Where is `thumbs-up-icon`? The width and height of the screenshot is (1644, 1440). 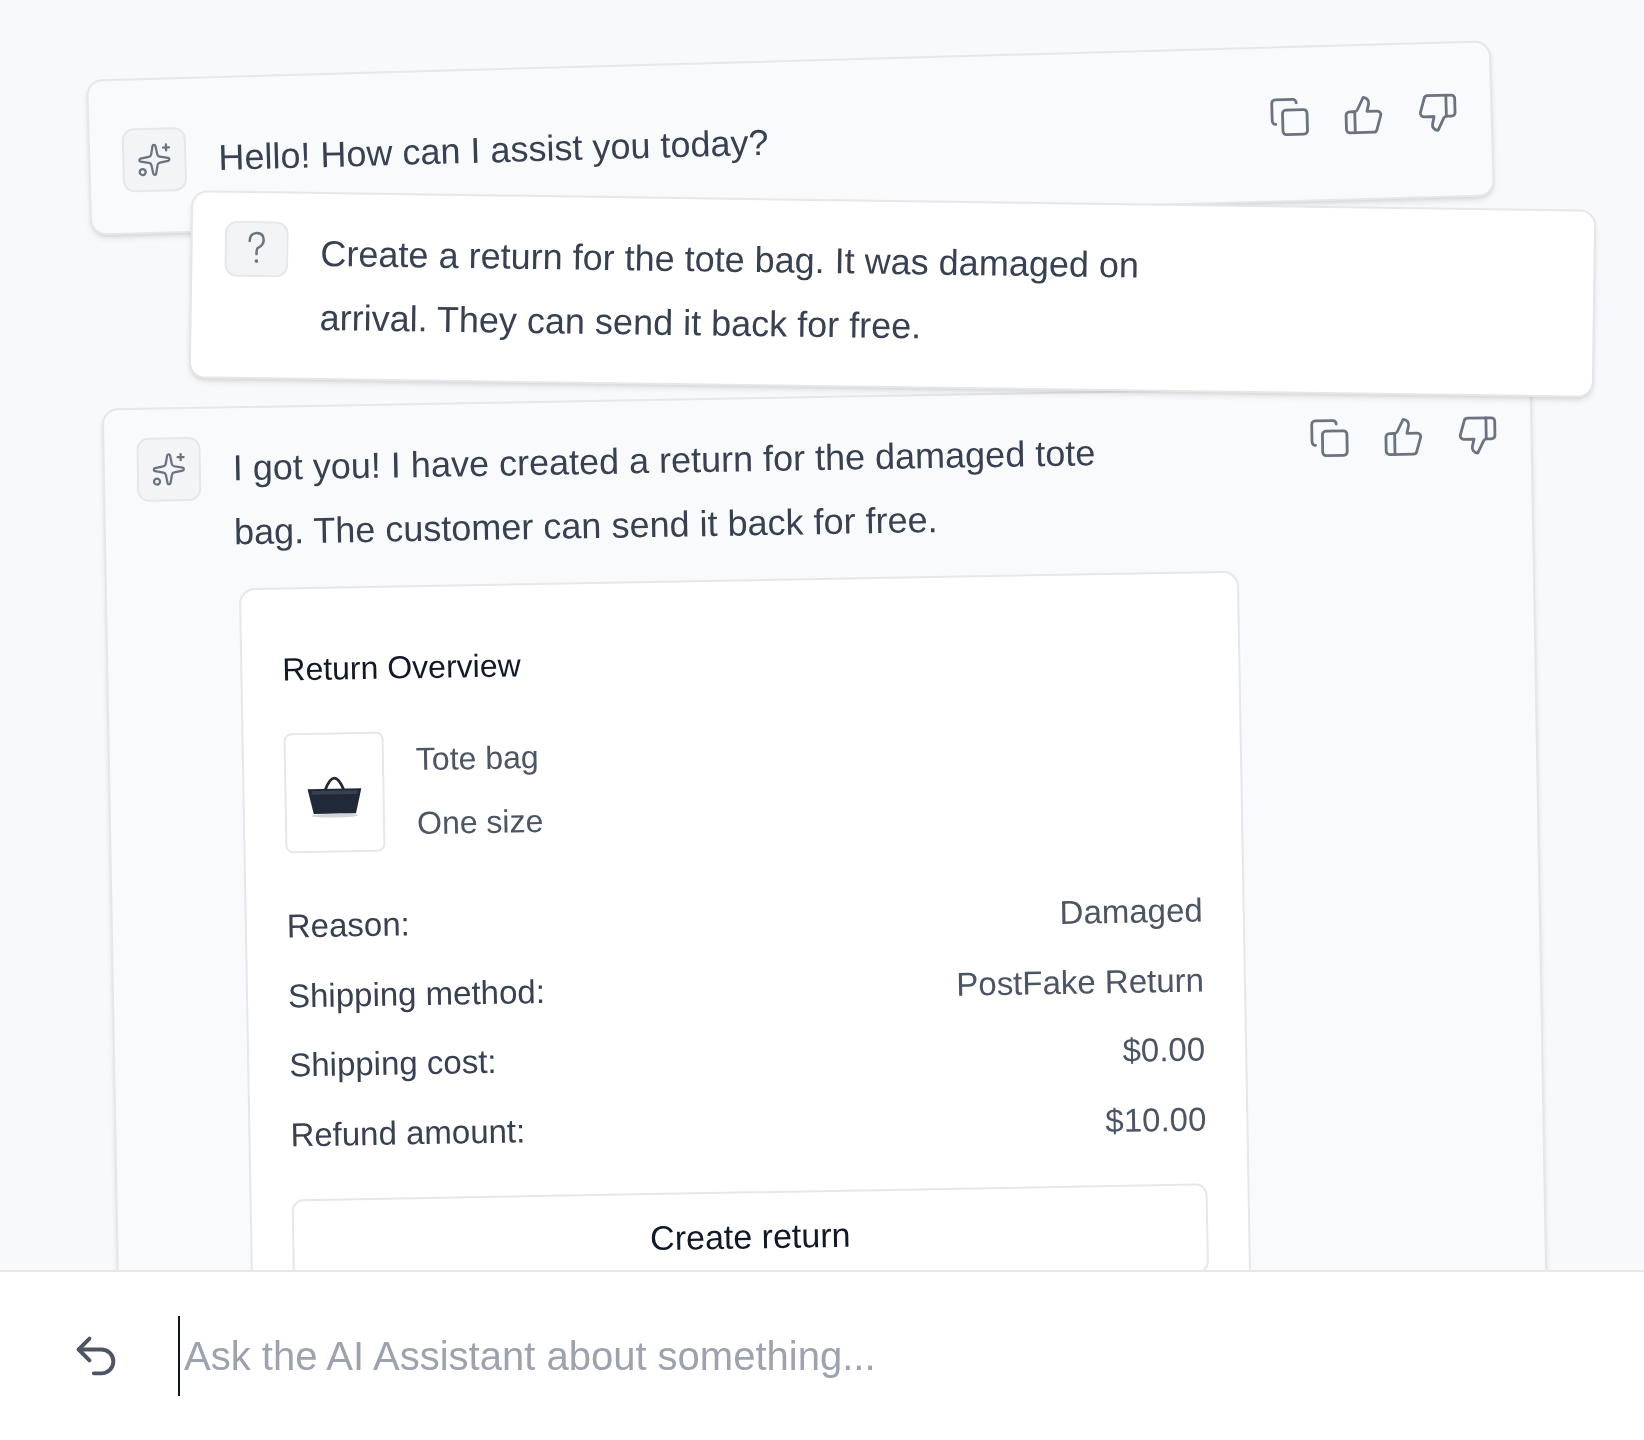
thumbs-up-icon is located at coordinates (1403, 437).